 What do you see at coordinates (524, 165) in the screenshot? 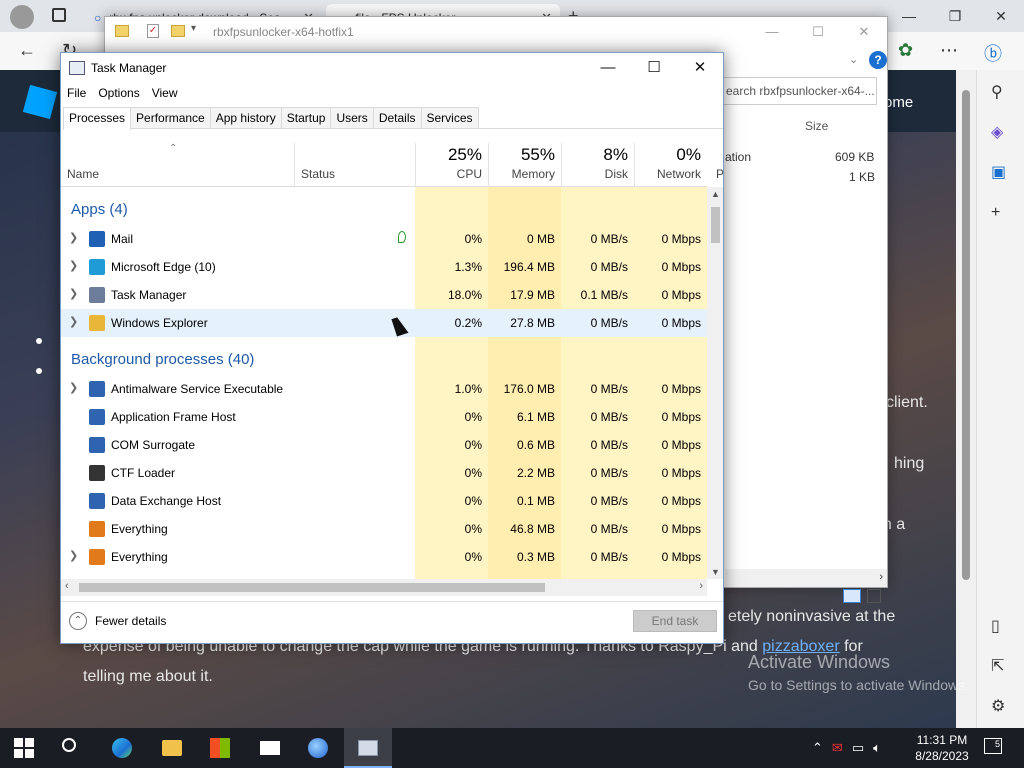
I see `column-memory: 55% Memory` at bounding box center [524, 165].